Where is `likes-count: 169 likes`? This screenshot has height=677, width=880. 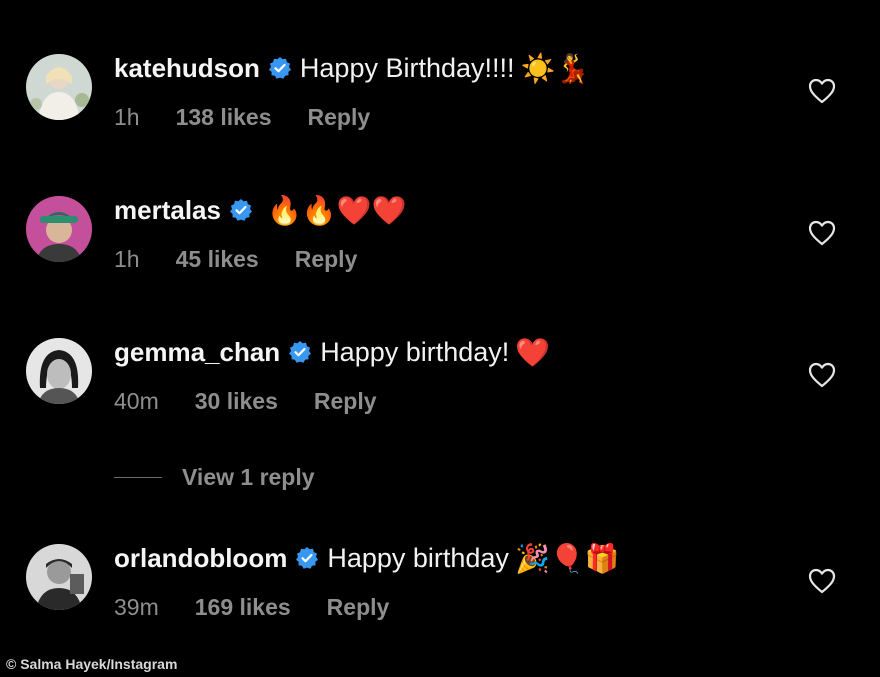
likes-count: 169 likes is located at coordinates (243, 607).